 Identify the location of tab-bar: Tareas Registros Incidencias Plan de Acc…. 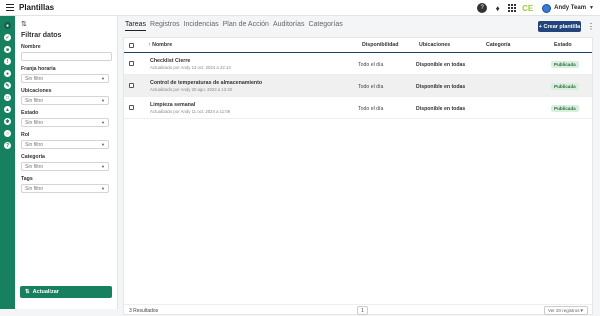
(234, 26).